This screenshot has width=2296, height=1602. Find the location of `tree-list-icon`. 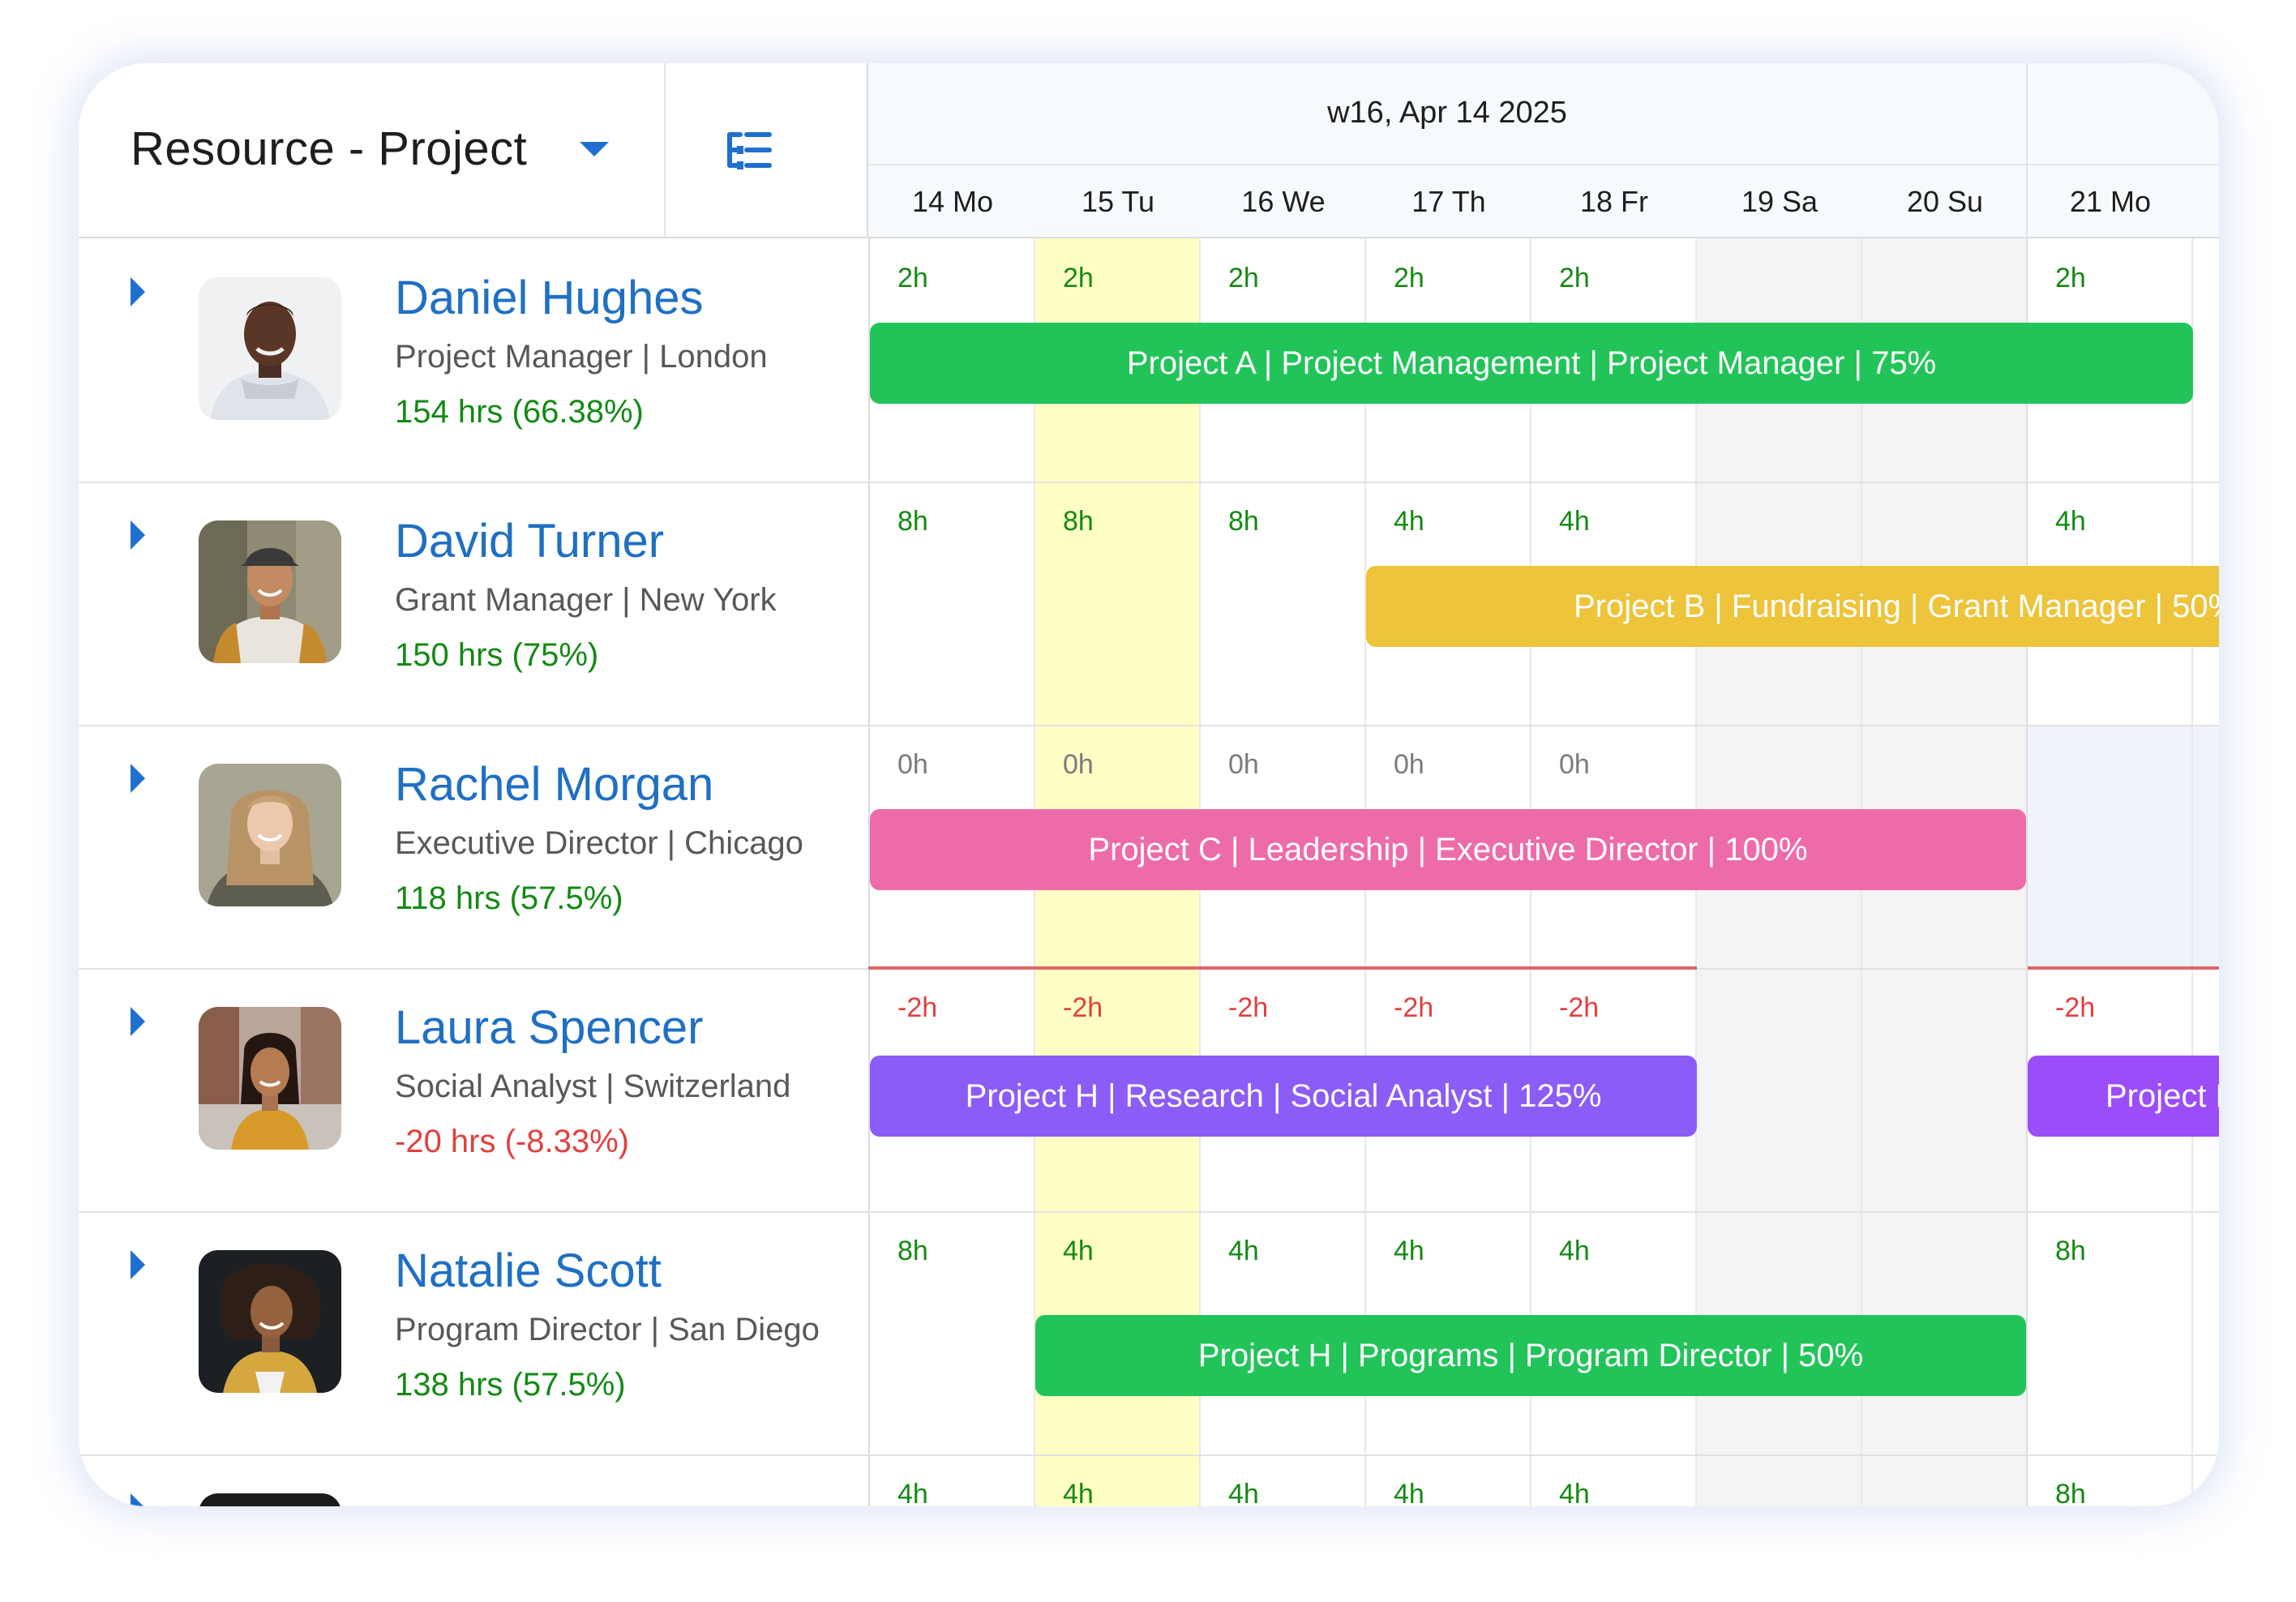

tree-list-icon is located at coordinates (750, 151).